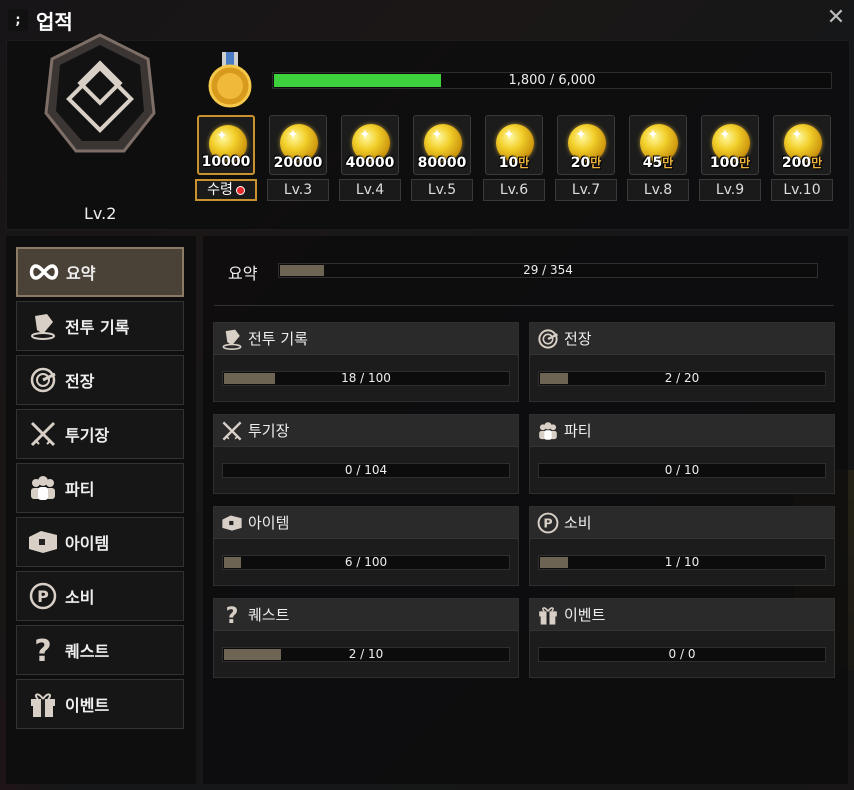 This screenshot has height=790, width=854. I want to click on card-progress-text: 2 / 10, so click(366, 654).